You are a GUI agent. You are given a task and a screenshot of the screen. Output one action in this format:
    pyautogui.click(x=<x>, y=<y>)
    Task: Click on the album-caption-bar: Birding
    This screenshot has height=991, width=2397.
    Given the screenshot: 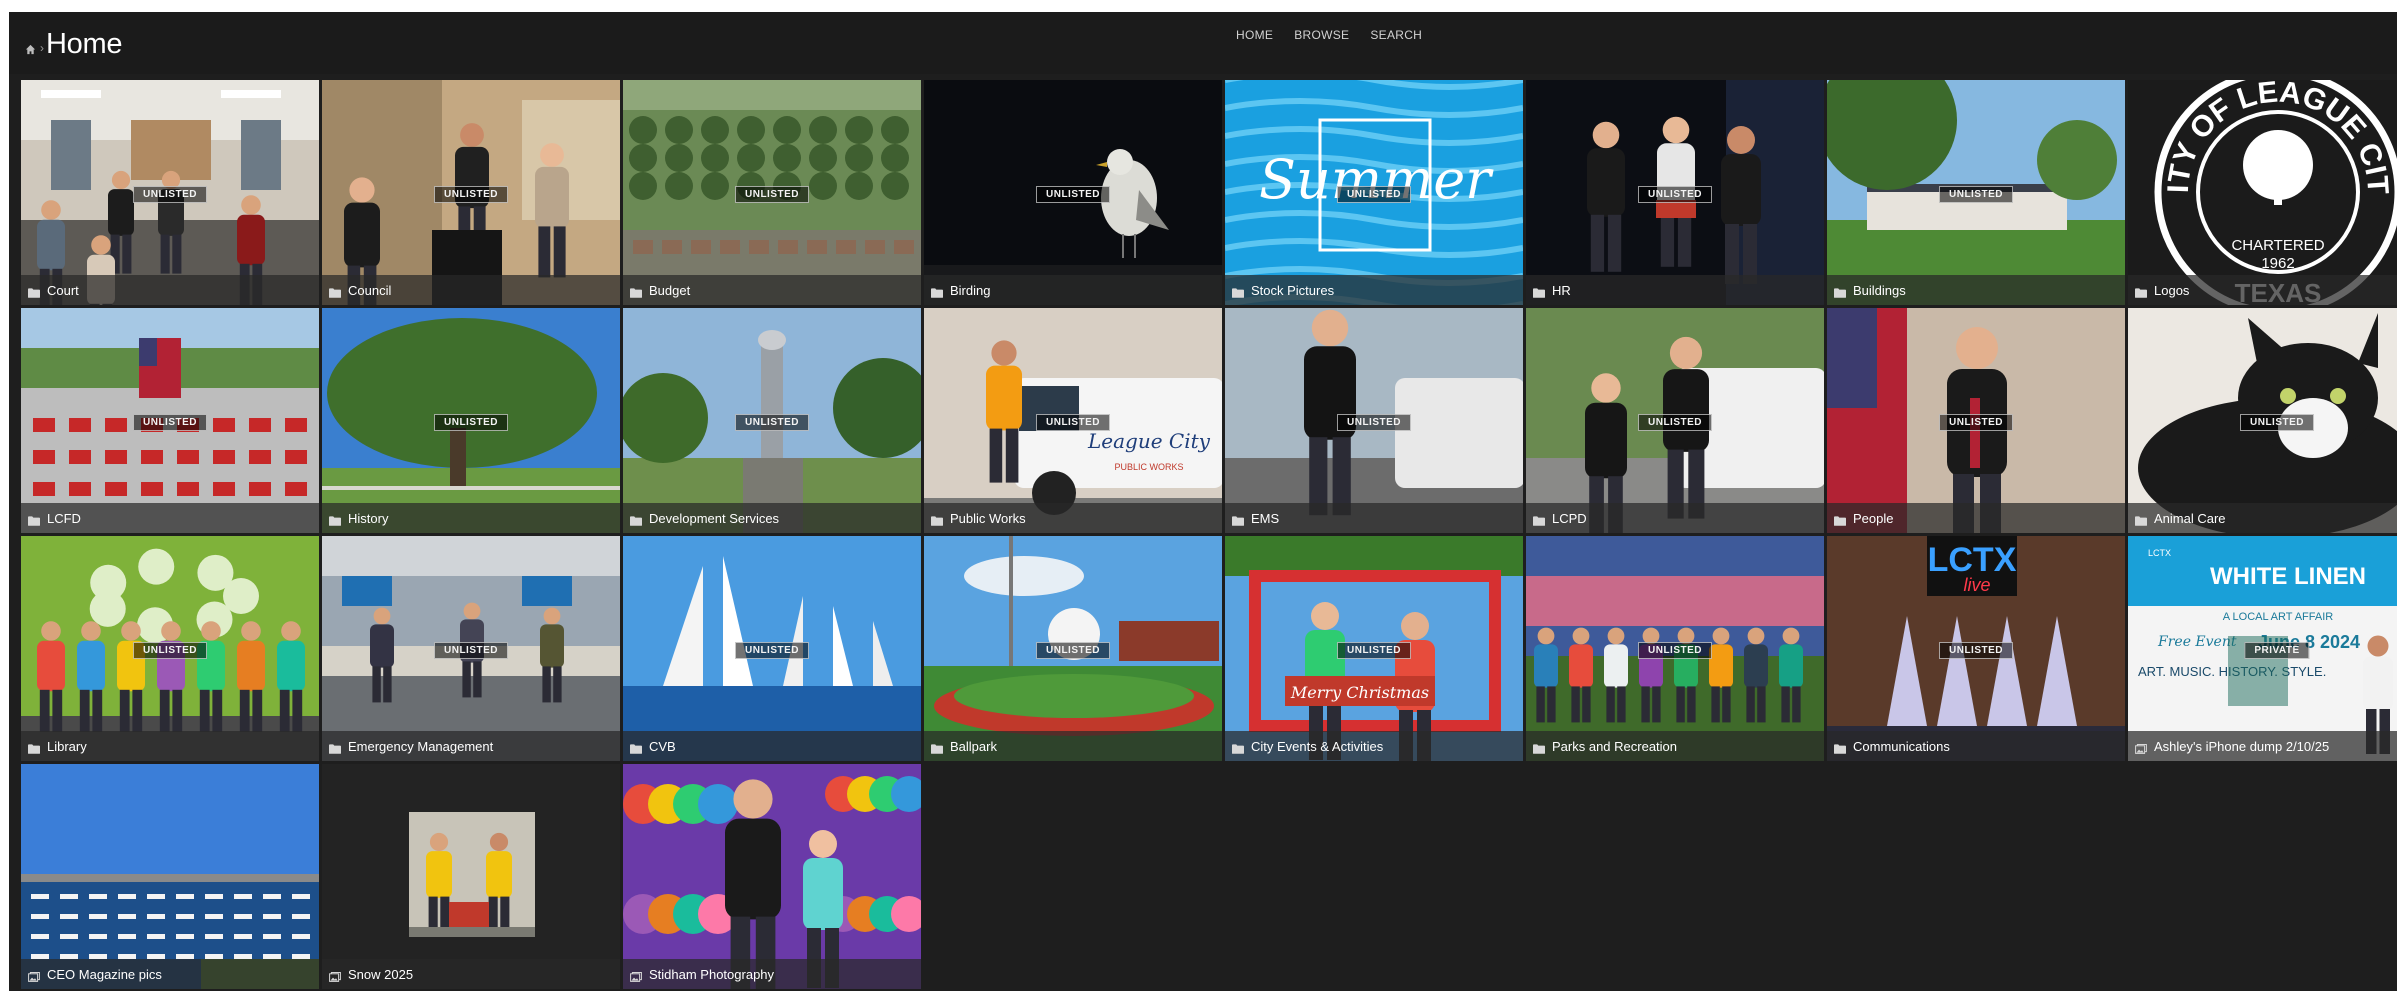 What is the action you would take?
    pyautogui.click(x=1073, y=290)
    